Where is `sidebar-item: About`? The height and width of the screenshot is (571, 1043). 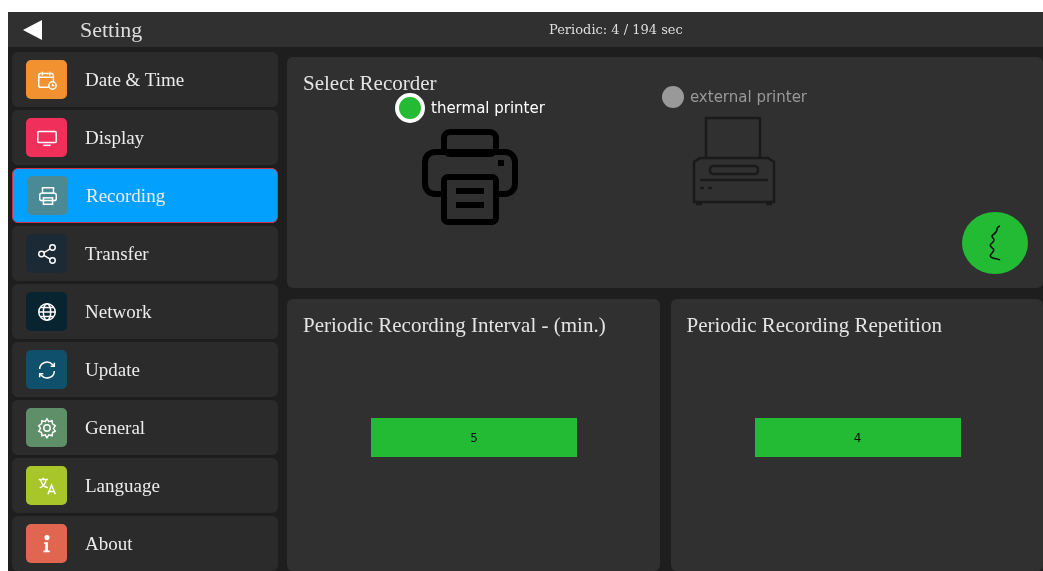 sidebar-item: About is located at coordinates (145, 543).